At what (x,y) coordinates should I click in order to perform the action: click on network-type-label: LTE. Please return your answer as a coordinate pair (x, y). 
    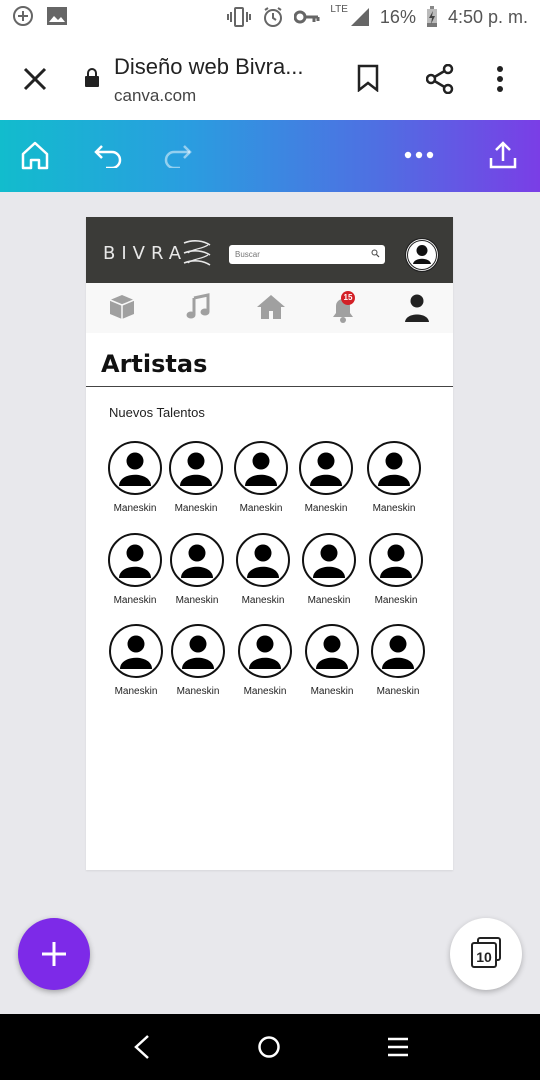
    Looking at the image, I should click on (339, 9).